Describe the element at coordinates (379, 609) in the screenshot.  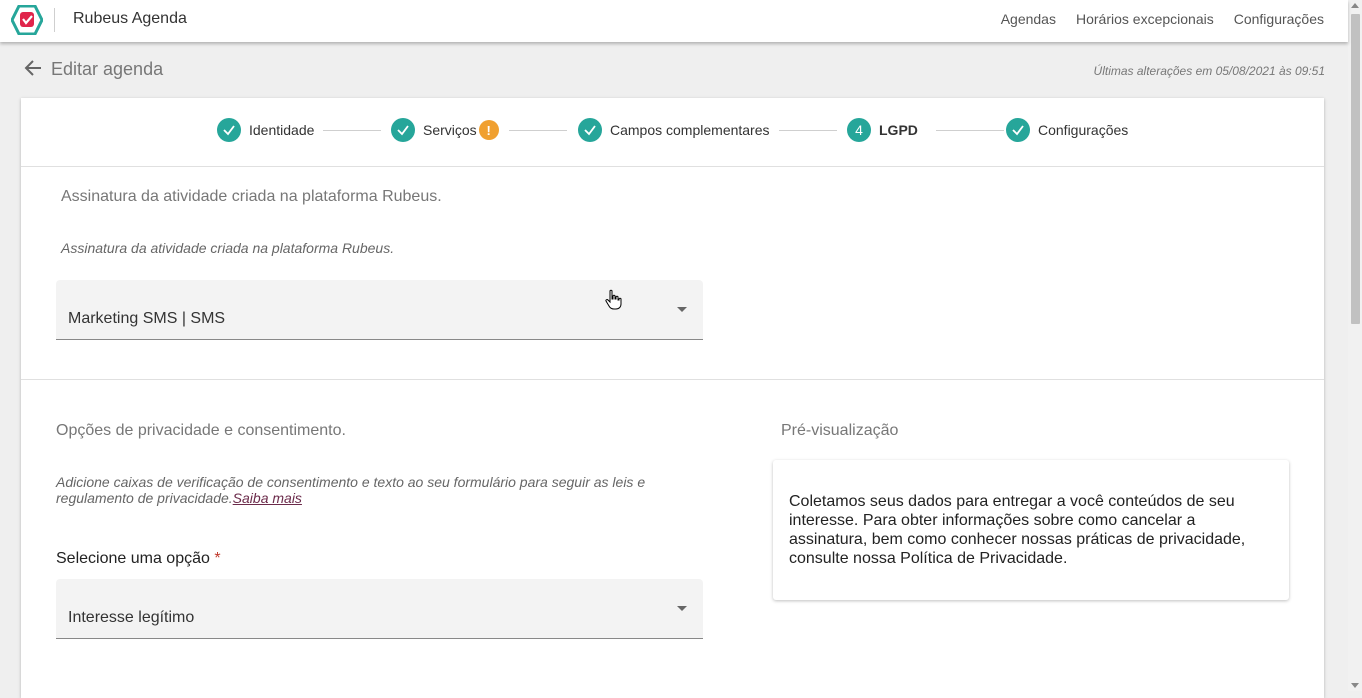
I see `consent-option-select: Interesse legítimo` at that location.